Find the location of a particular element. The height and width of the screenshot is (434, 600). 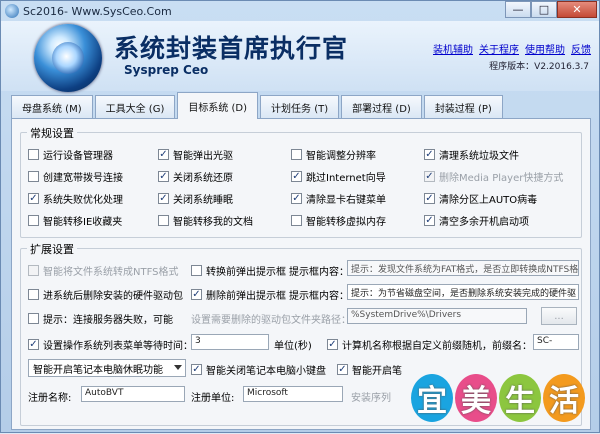

general-option-checkbox: 创建宽带拨号连接 is located at coordinates (75, 176).